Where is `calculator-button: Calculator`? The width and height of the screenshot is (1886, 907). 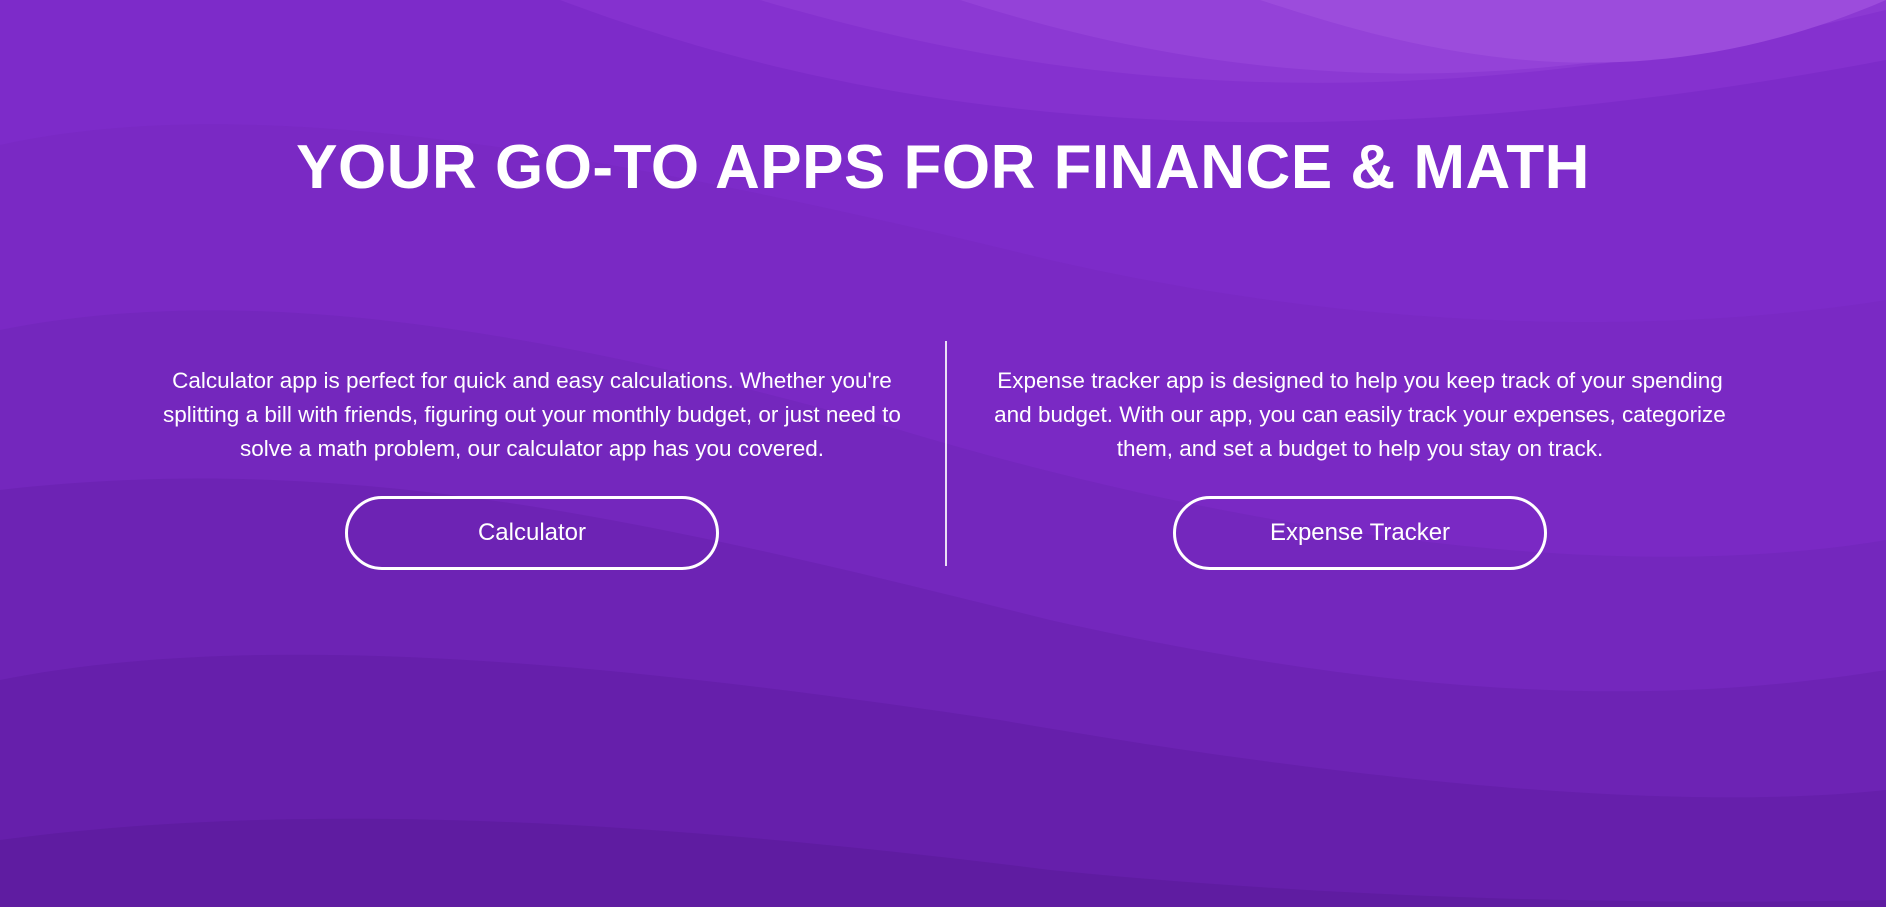
calculator-button: Calculator is located at coordinates (532, 533).